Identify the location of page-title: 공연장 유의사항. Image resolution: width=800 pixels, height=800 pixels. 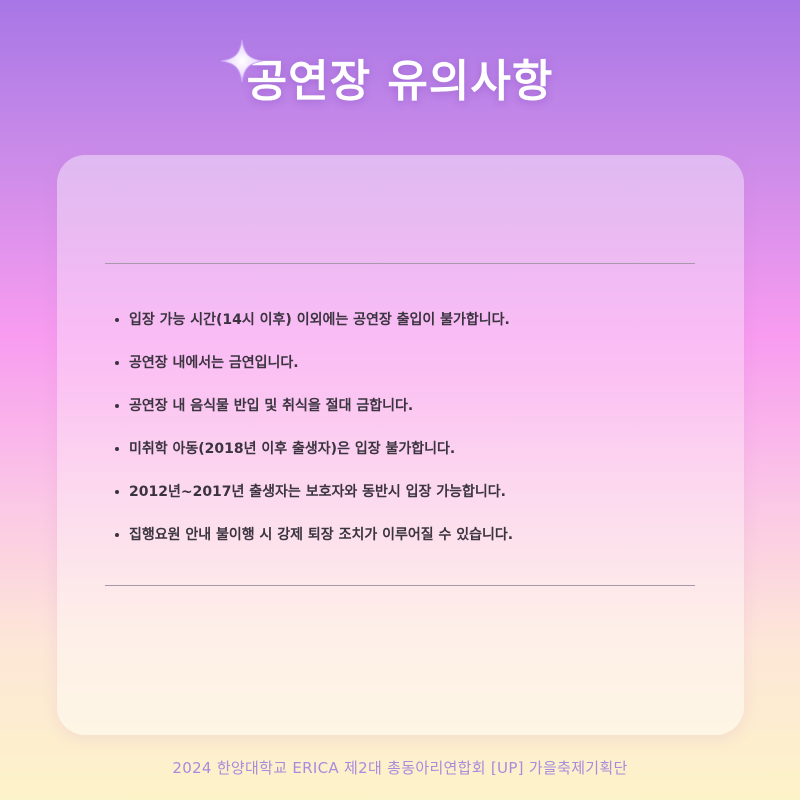
(400, 81).